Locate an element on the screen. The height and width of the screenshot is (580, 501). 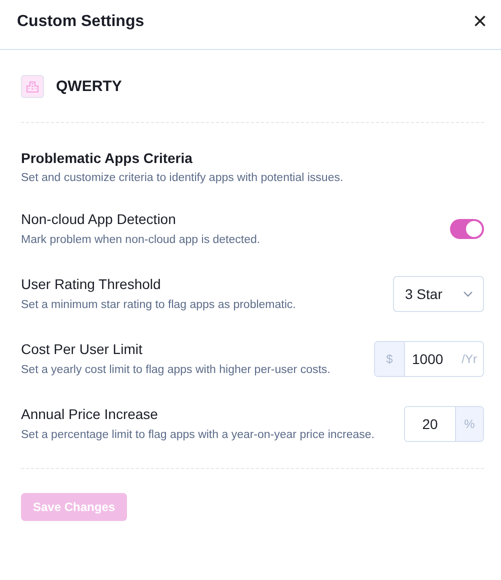
section-description: Set and customize criteria to identify apps with potential issues. is located at coordinates (182, 178).